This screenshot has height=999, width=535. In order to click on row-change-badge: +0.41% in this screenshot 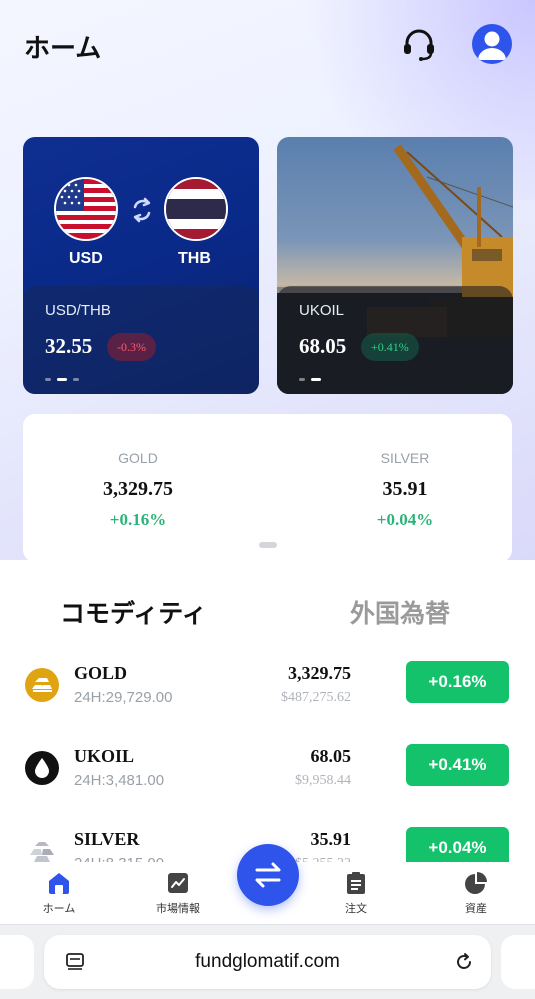, I will do `click(457, 765)`.